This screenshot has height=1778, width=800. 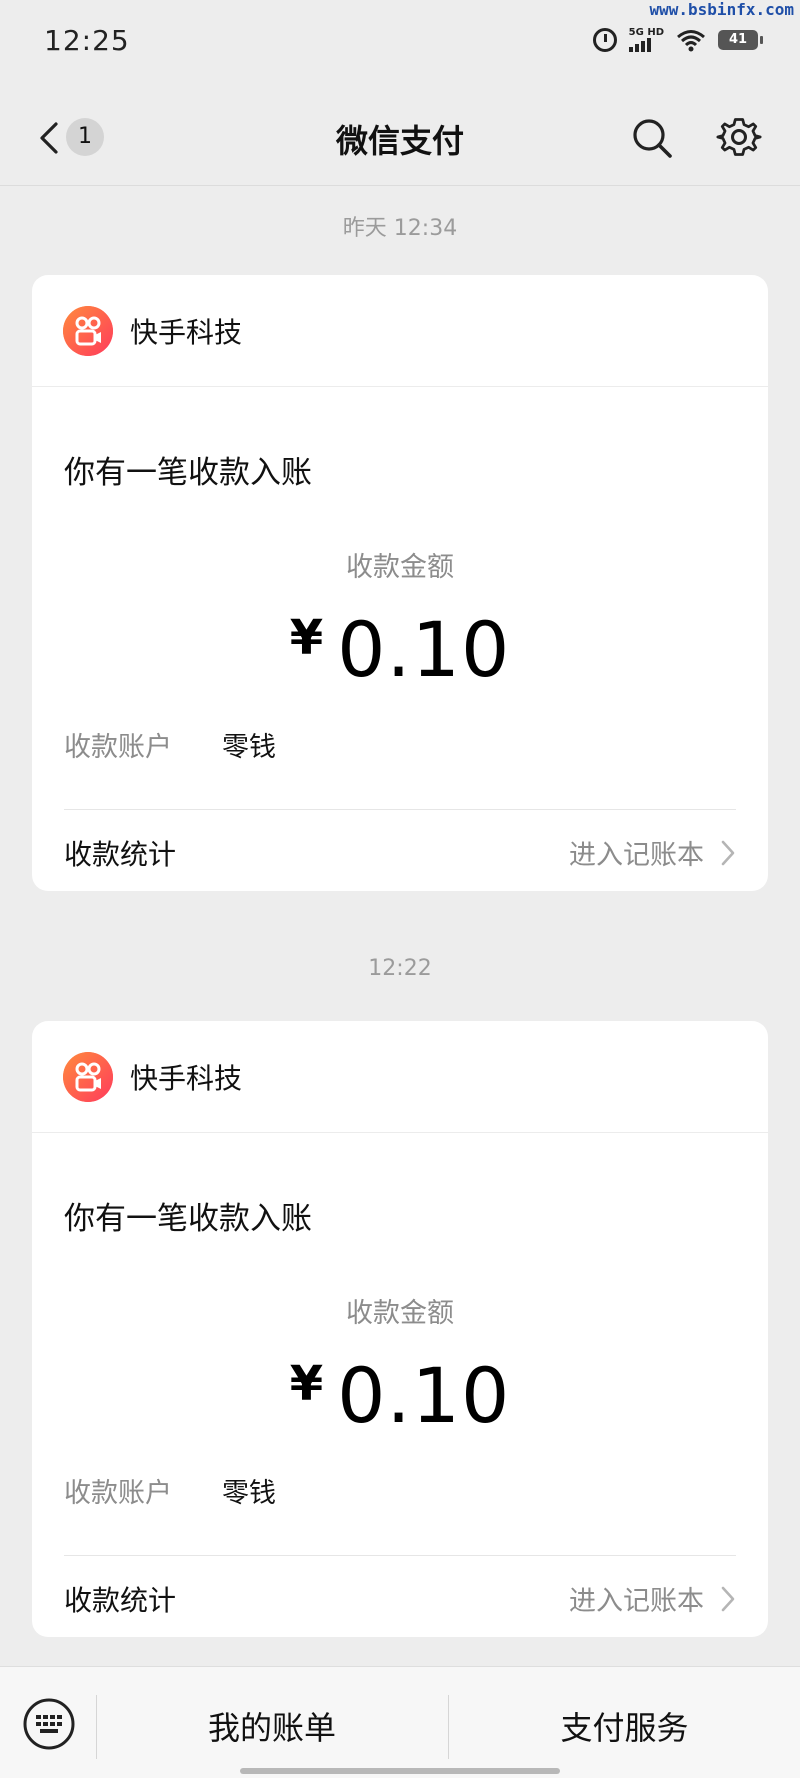 I want to click on page-title: 微信支付, so click(x=399, y=141).